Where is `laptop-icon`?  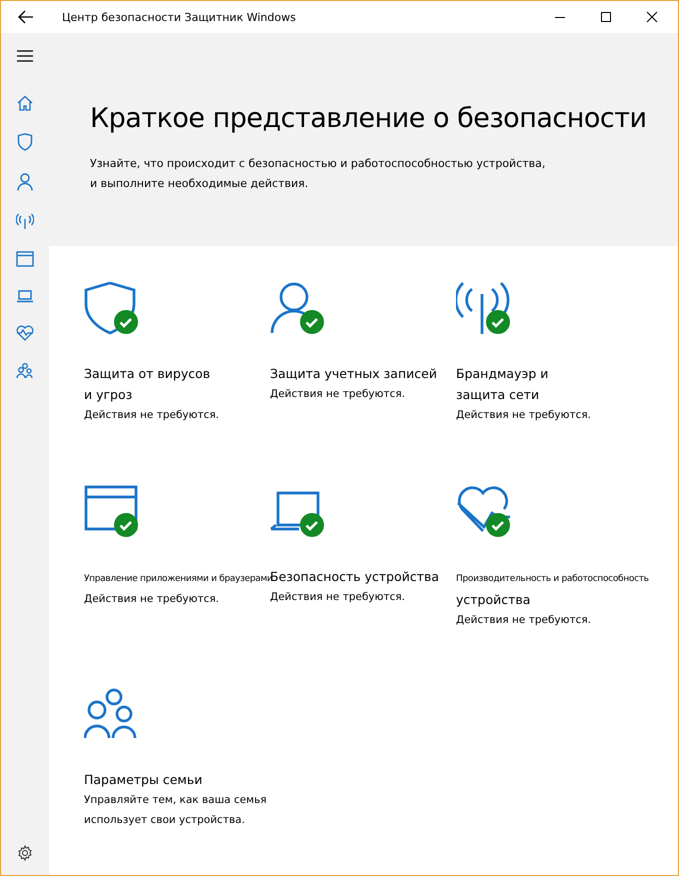 laptop-icon is located at coordinates (25, 296).